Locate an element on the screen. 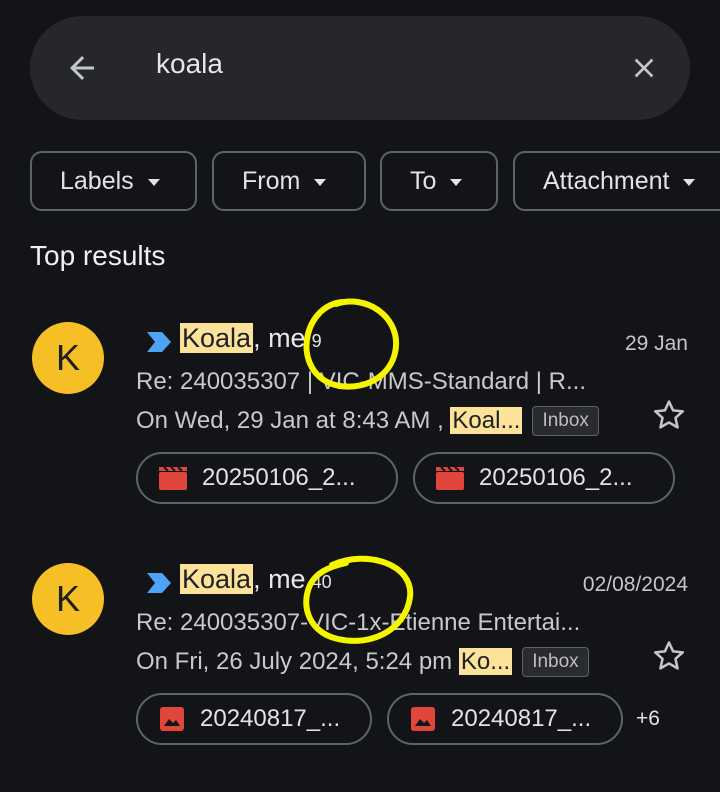  sender-line: Koala, me 9 is located at coordinates (251, 338).